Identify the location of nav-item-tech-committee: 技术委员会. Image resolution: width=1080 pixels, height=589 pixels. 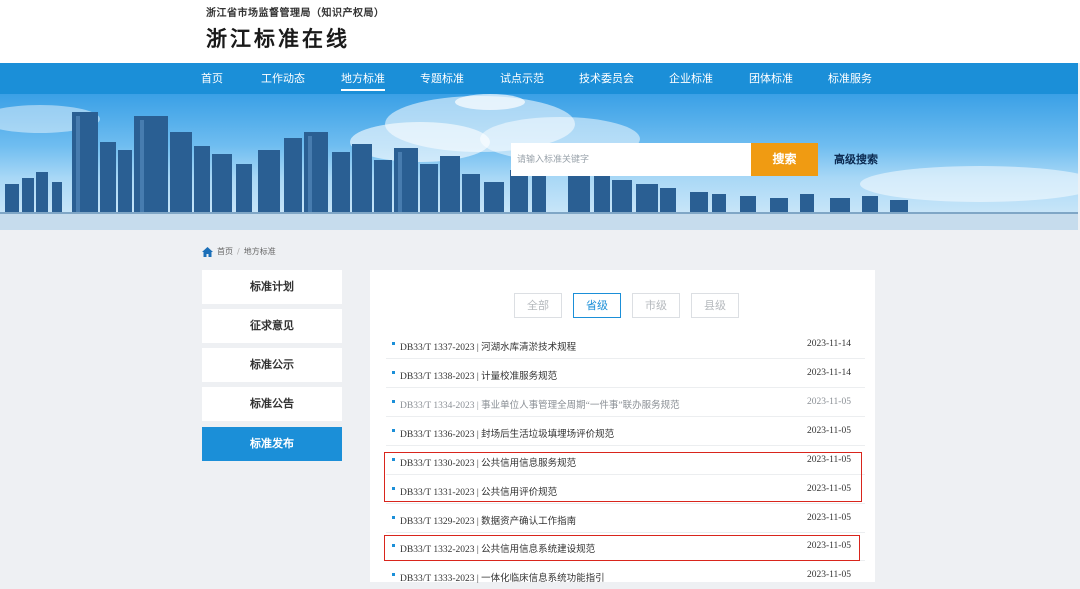
(606, 78).